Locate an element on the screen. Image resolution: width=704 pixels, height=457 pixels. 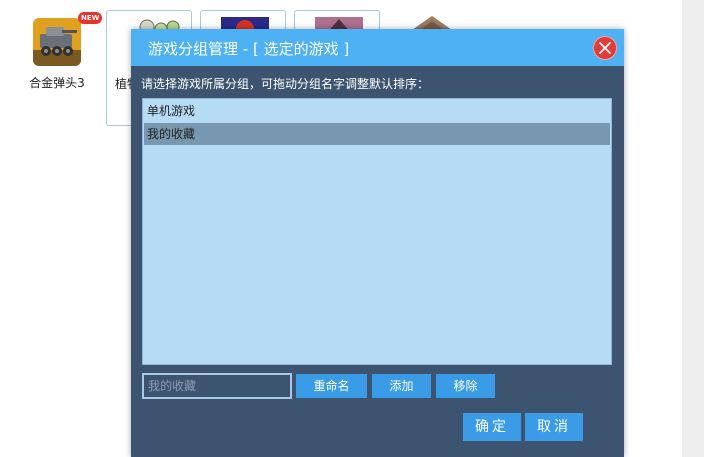
right-scroll-strip is located at coordinates (693, 228).